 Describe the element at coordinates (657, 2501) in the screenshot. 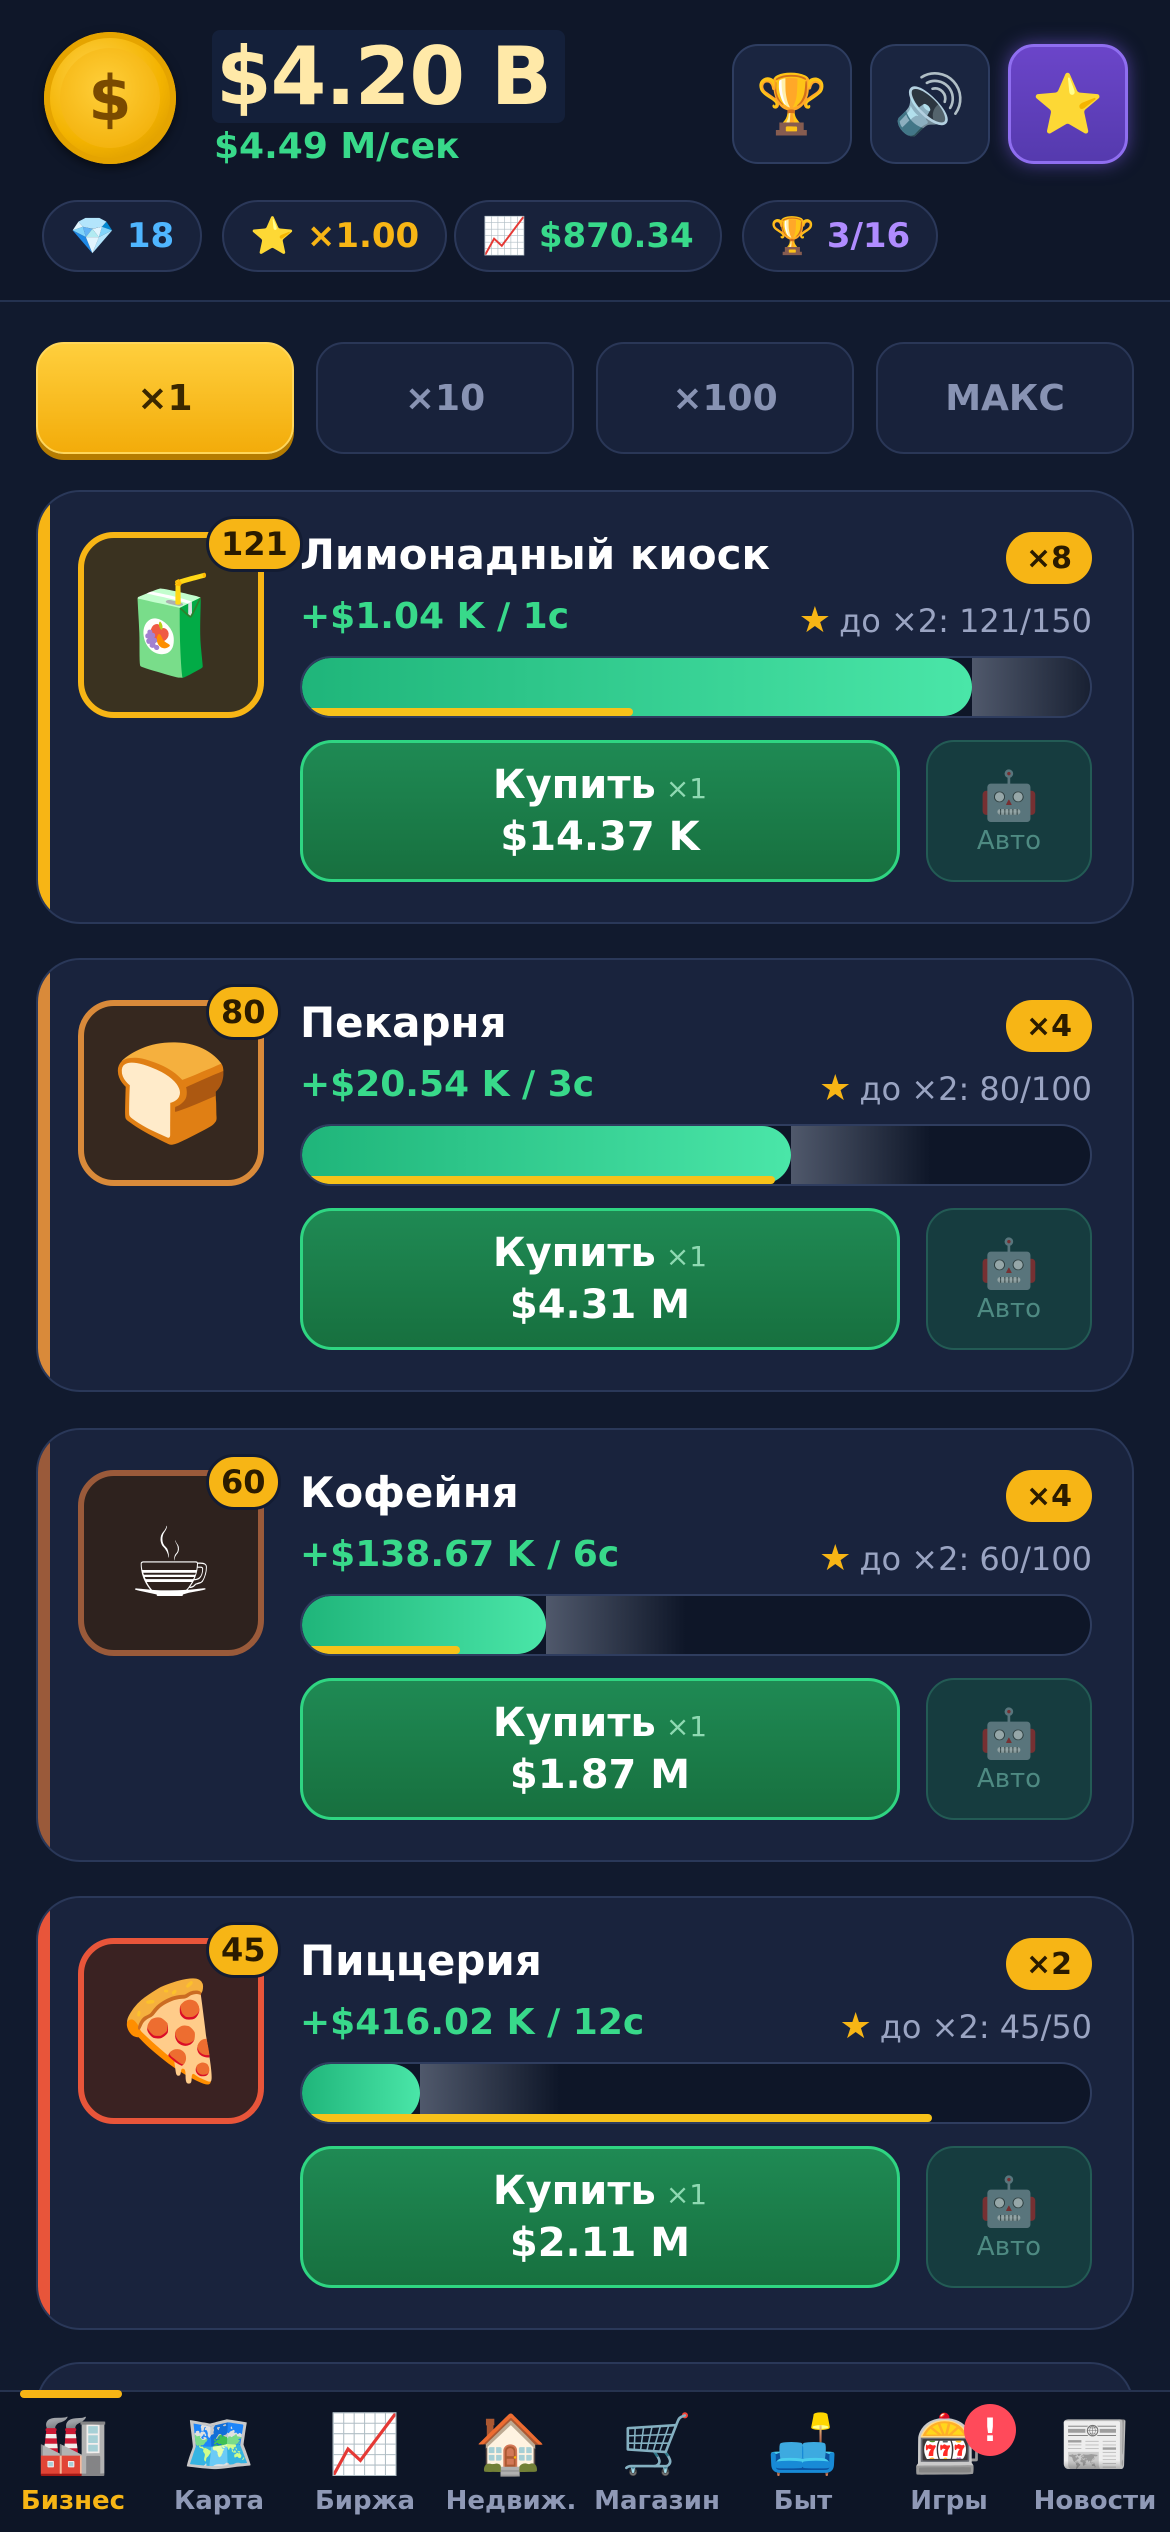

I see `nav-label: Магазин` at that location.